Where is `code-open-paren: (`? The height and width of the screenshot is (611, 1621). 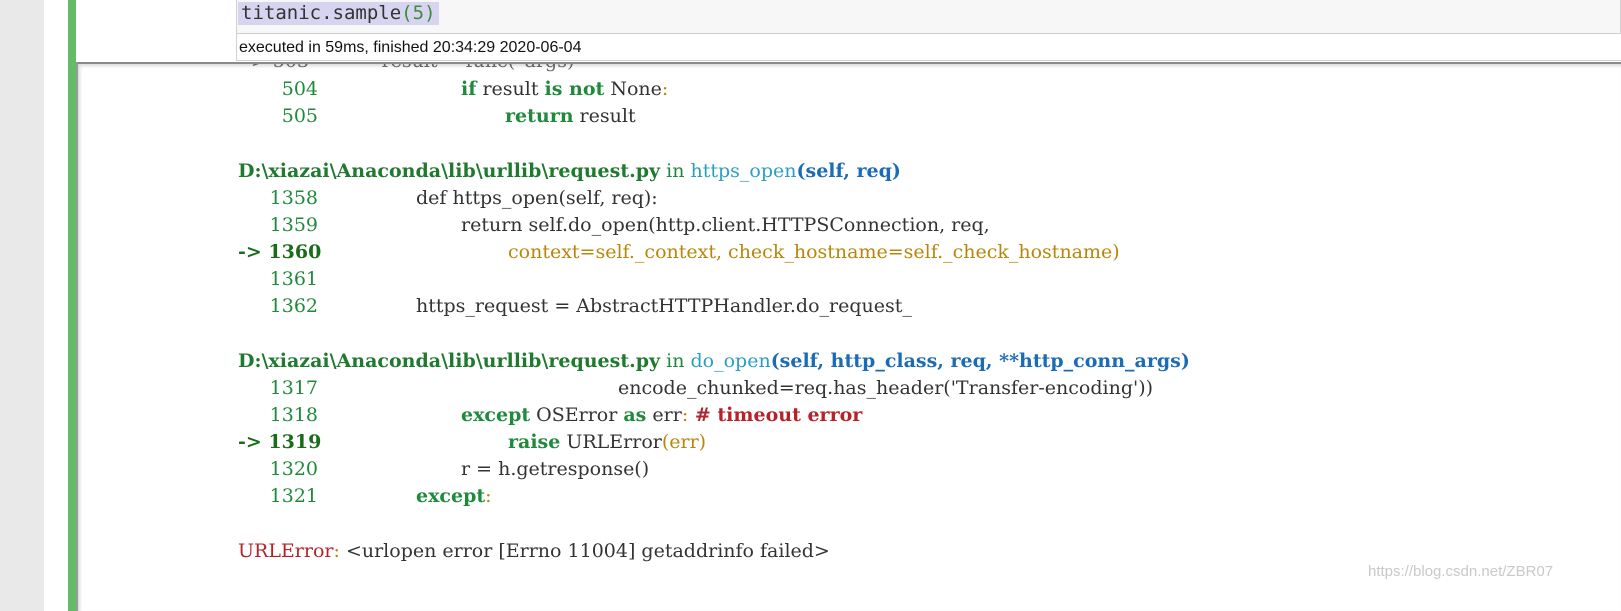 code-open-paren: ( is located at coordinates (407, 13).